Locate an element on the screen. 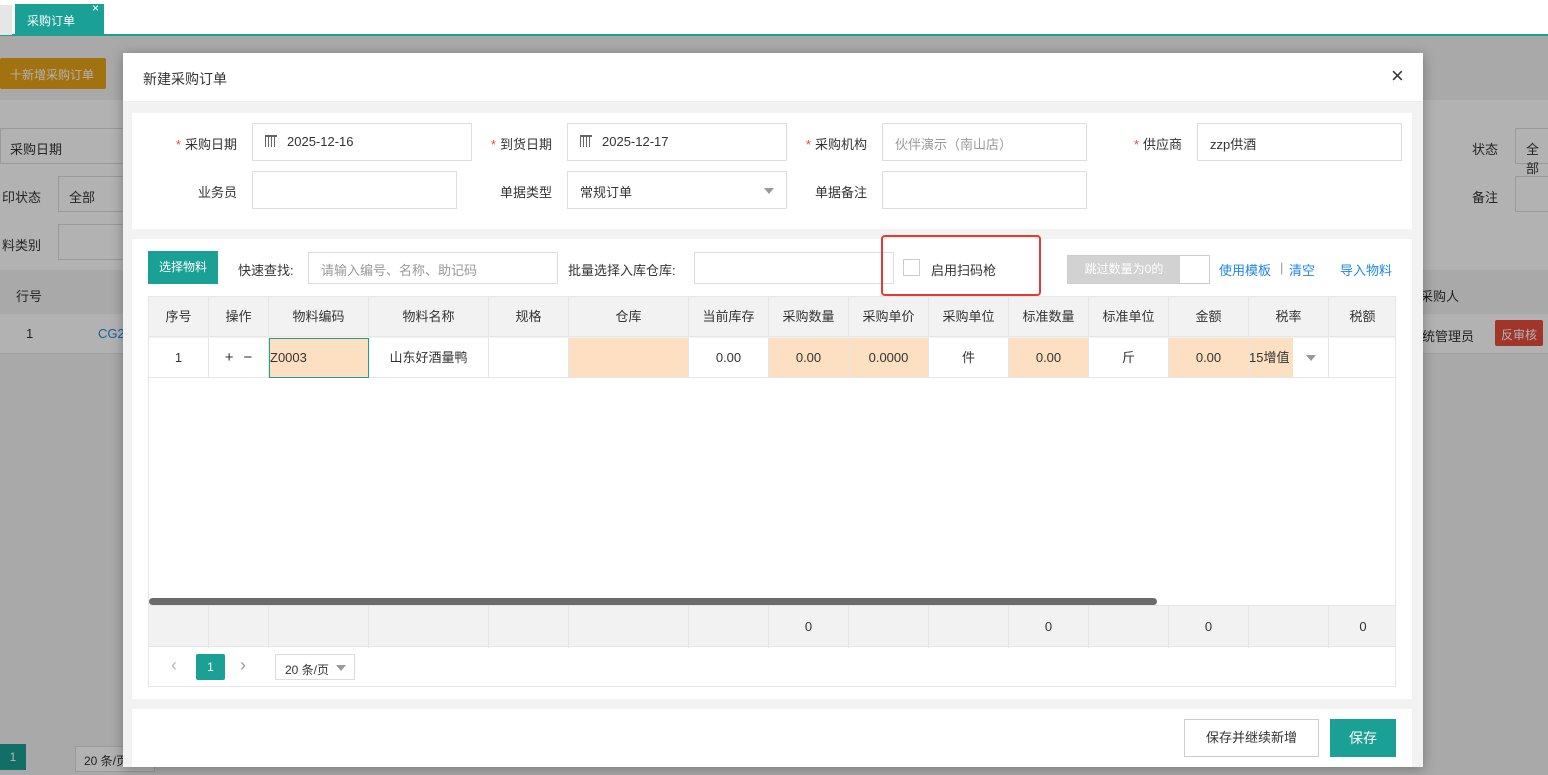  tax-rate-value: 15增值 is located at coordinates (1271, 357).